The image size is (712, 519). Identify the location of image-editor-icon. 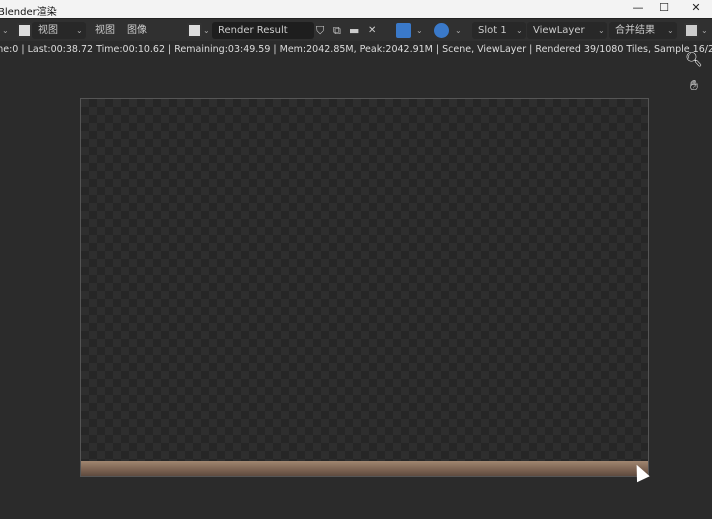
(24, 30).